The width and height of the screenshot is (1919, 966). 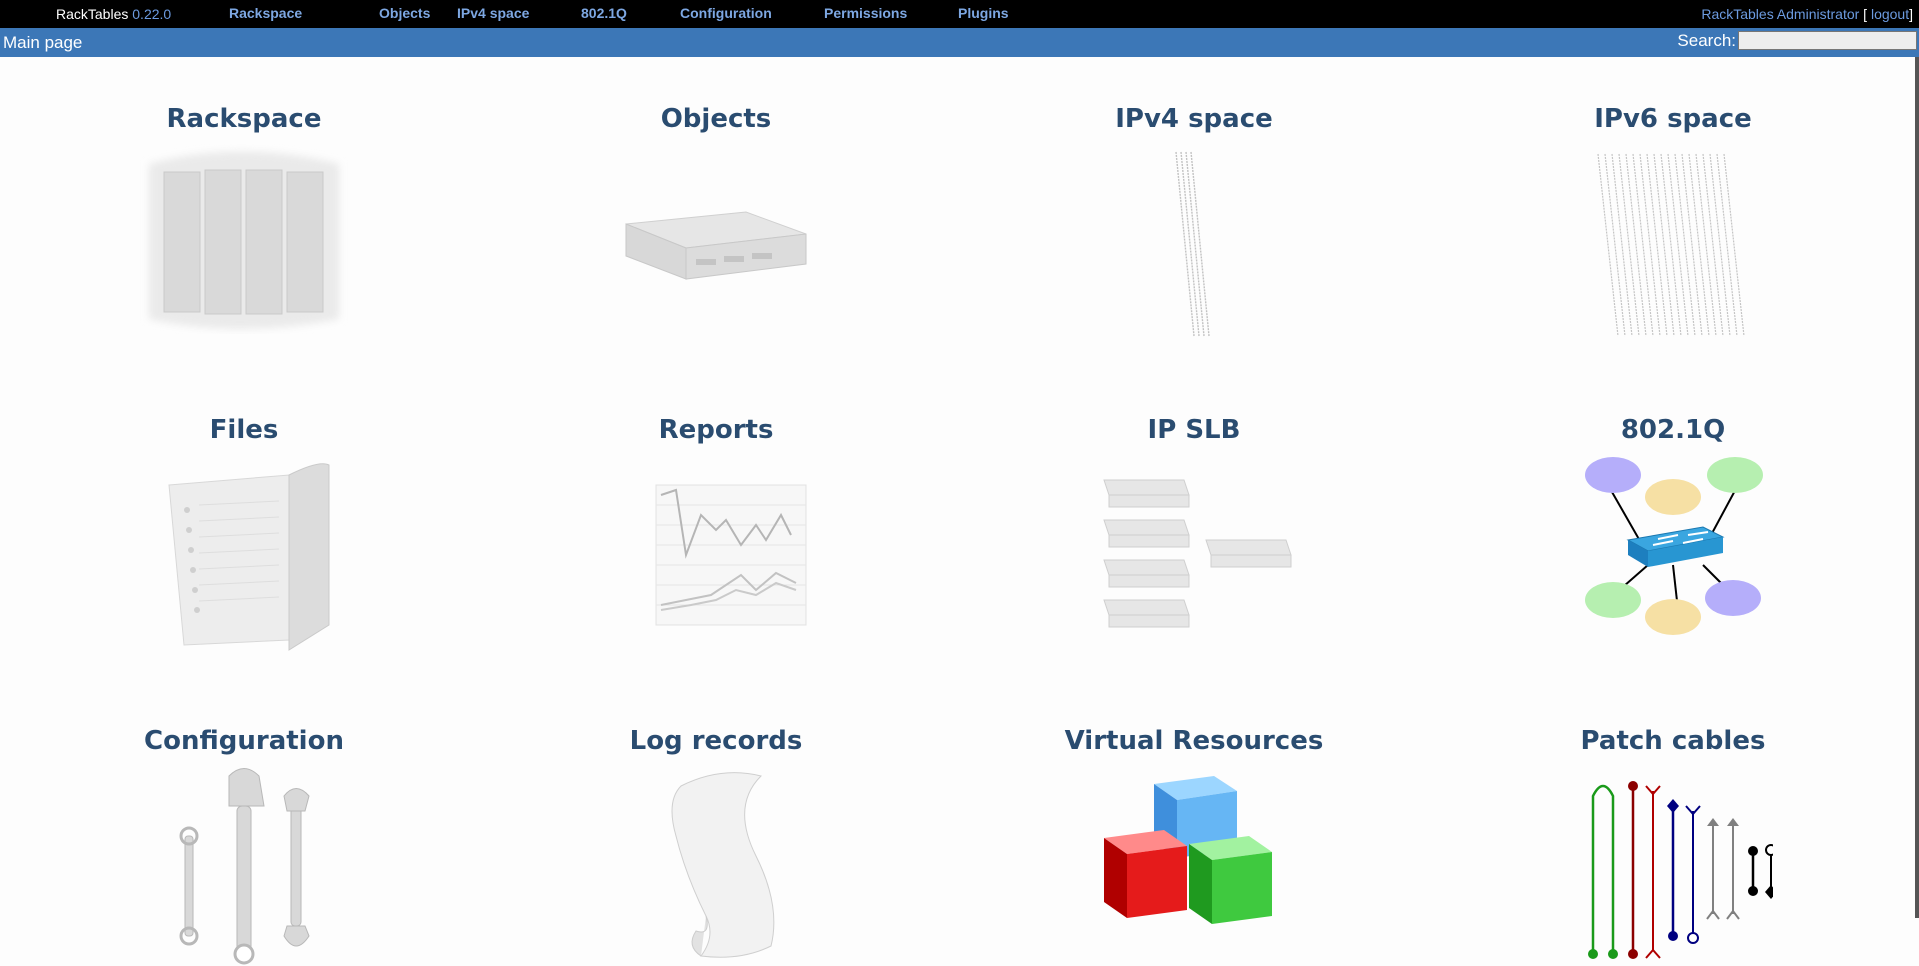 I want to click on ipv6-icon, so click(x=1673, y=244).